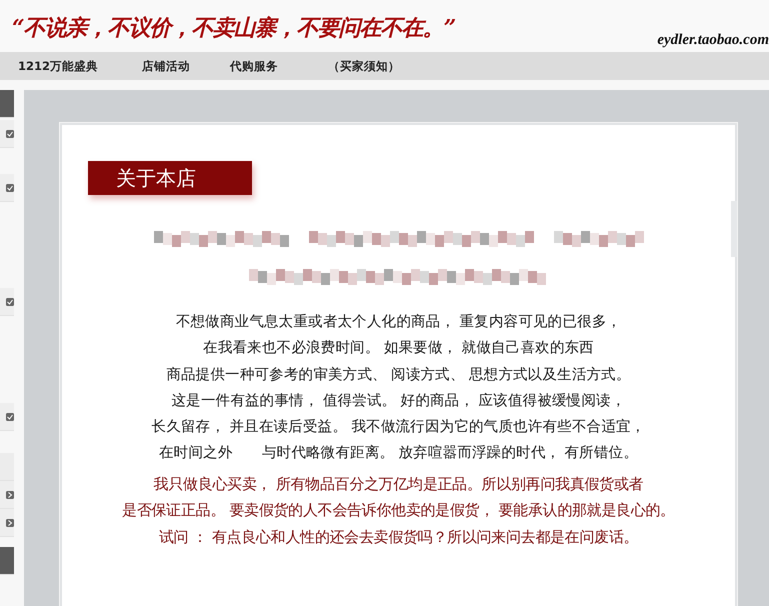 The height and width of the screenshot is (606, 769). Describe the element at coordinates (398, 322) in the screenshot. I see `paragraph-line: 不想做商业气息太重或者太个人化的商品， 重复内容可见的已很多，` at that location.